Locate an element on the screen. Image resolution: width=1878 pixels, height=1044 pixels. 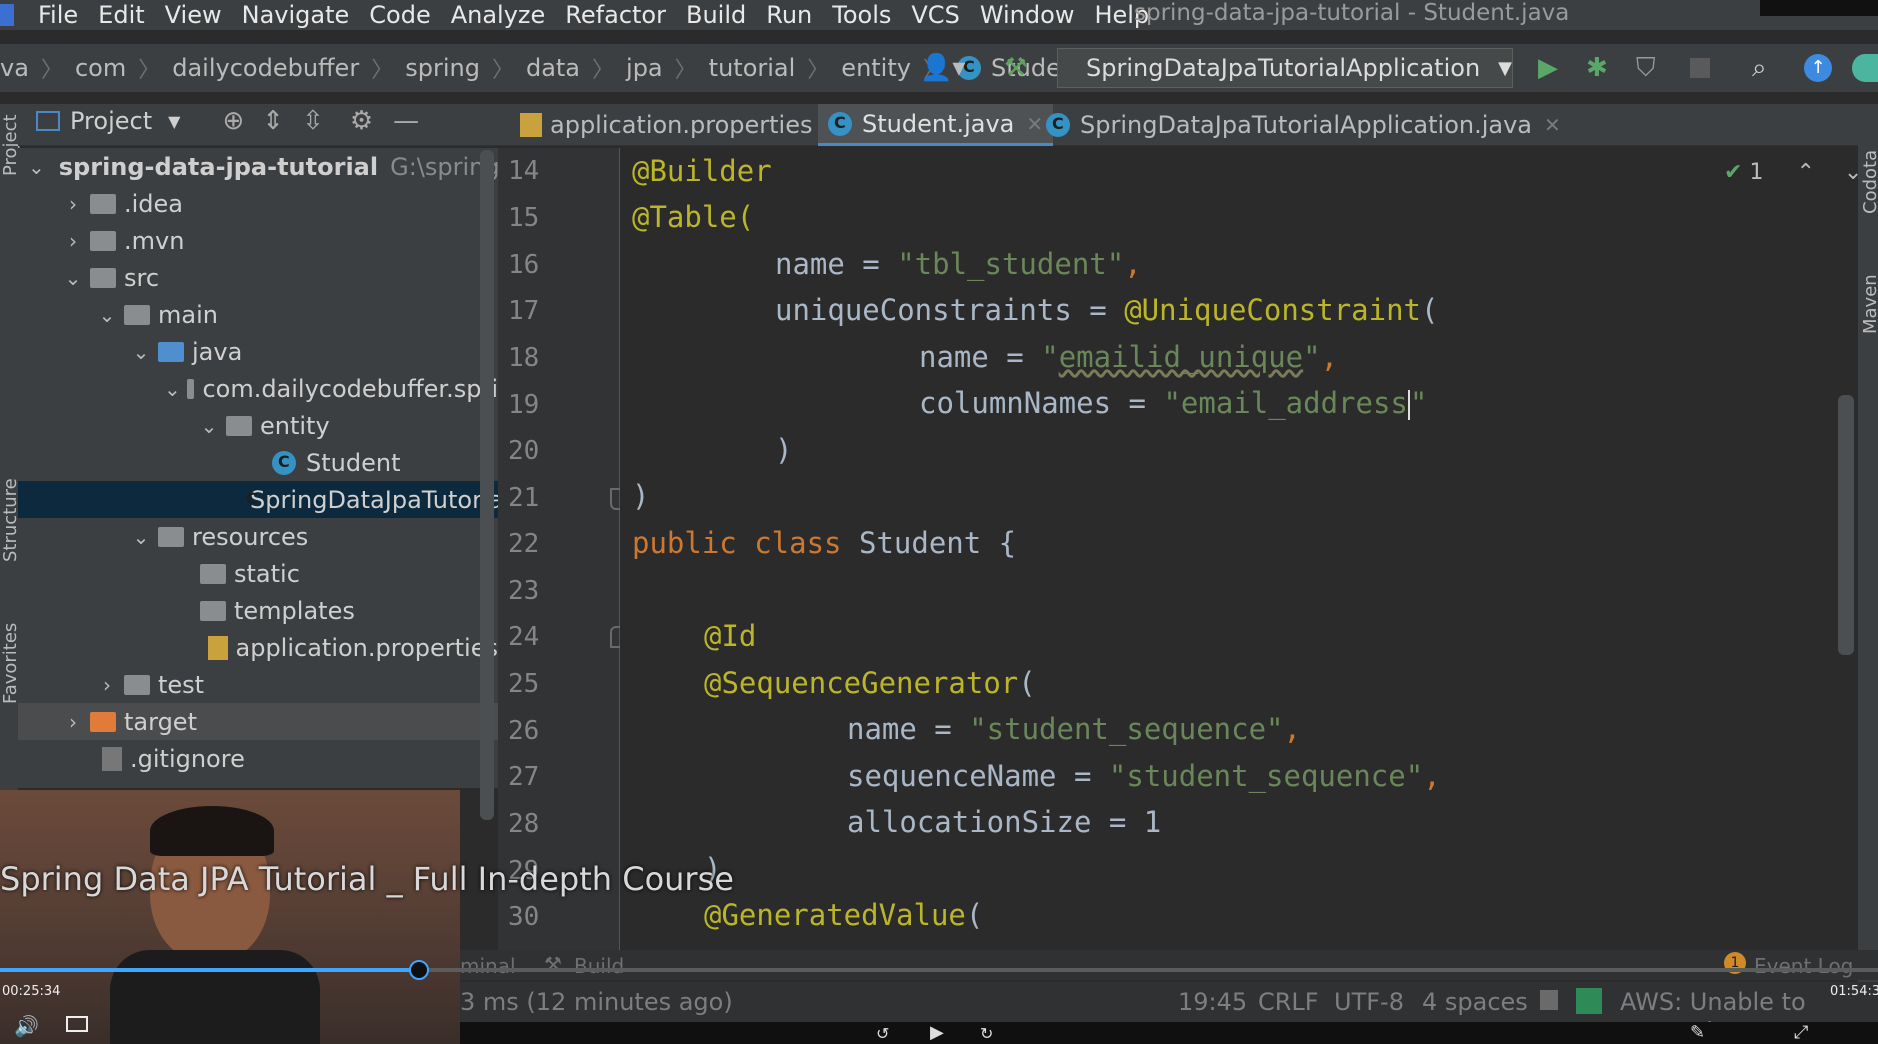
tree-item-mvn: › .mvn is located at coordinates (258, 240).